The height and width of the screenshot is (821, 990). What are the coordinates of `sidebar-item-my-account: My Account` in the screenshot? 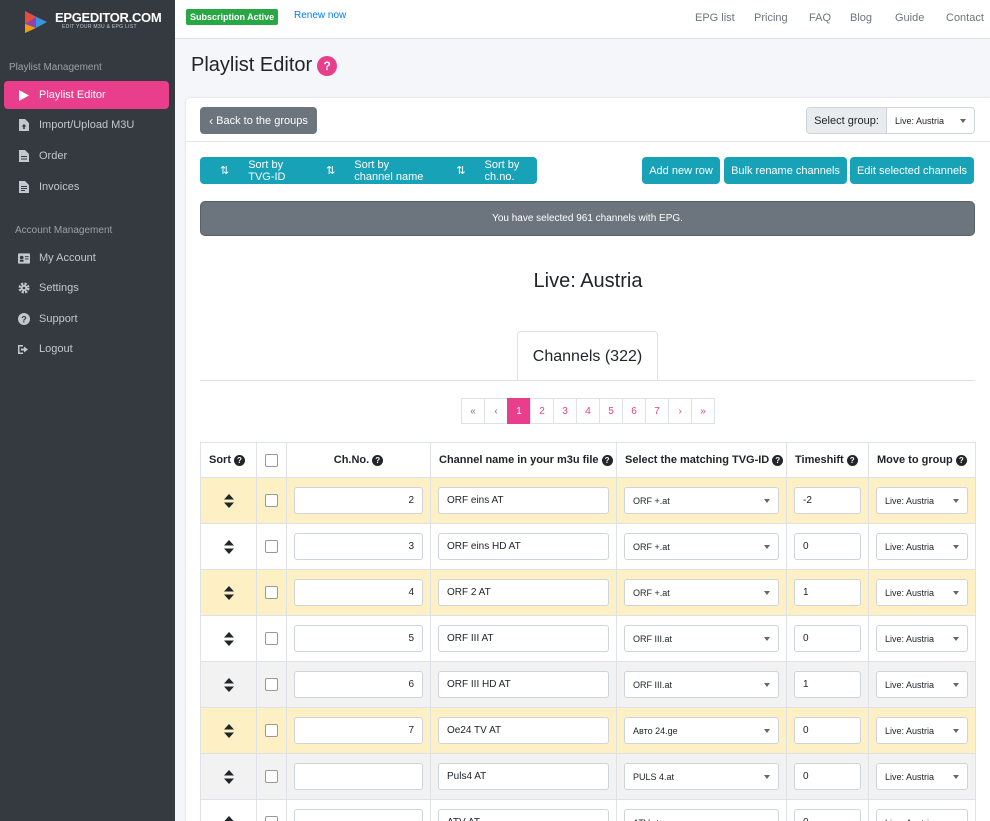 It's located at (86, 258).